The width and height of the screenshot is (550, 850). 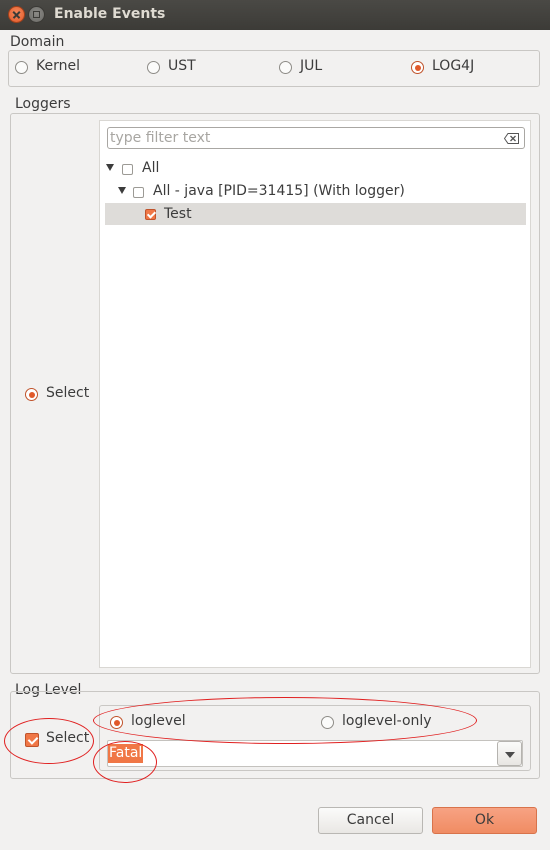 I want to click on domain-kernel-radio, so click(x=21, y=67).